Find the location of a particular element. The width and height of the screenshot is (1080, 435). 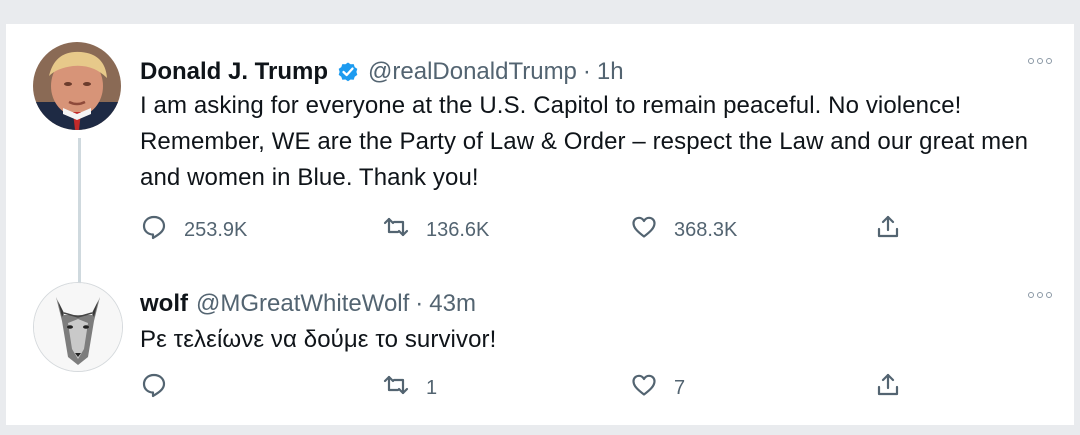

tweet-timestamp: 1h is located at coordinates (610, 72).